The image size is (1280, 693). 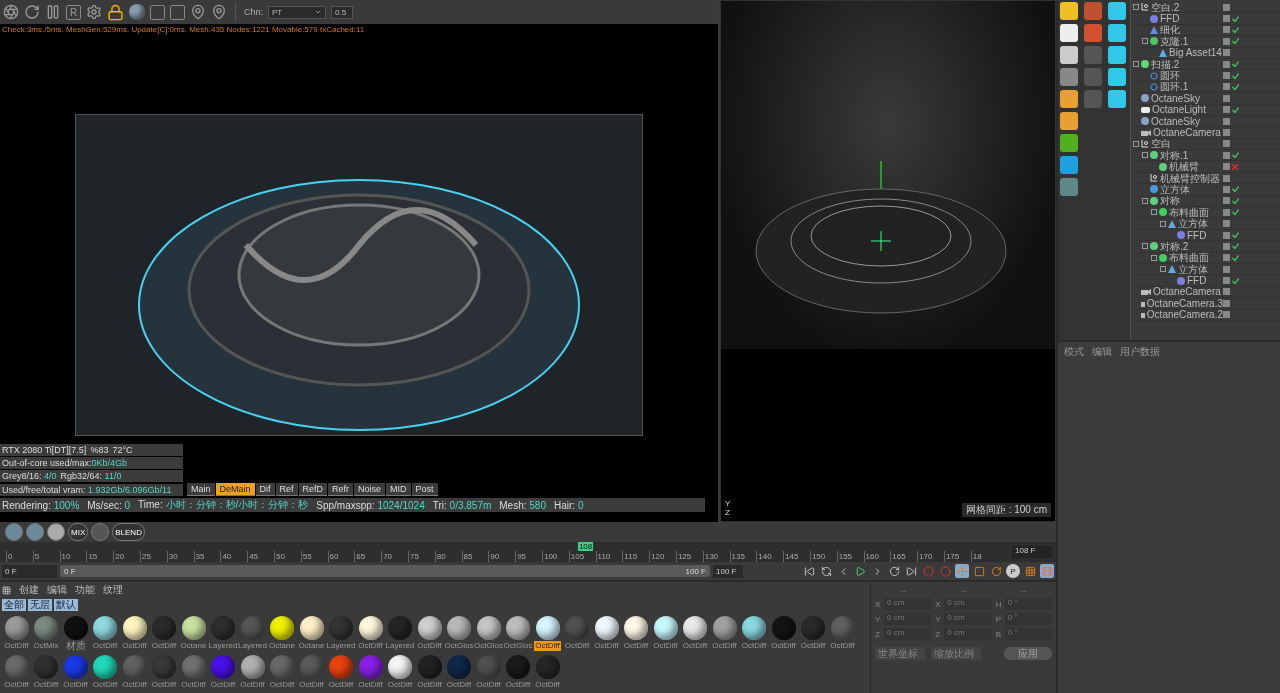 What do you see at coordinates (1170, 30) in the screenshot?
I see `object-name: 细化` at bounding box center [1170, 30].